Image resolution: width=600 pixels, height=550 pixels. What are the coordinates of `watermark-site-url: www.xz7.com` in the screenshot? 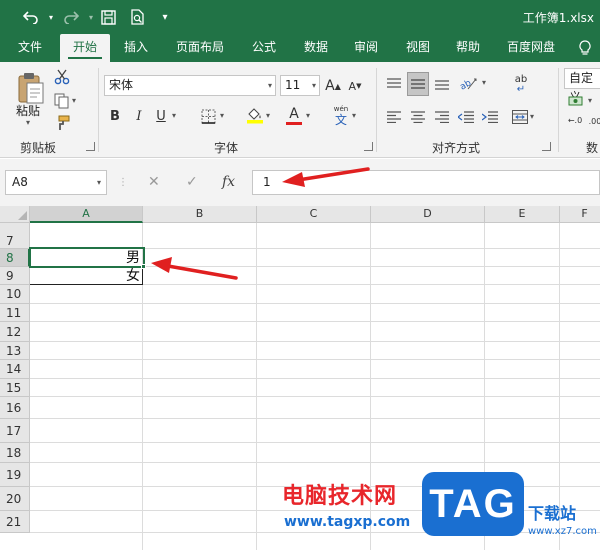 It's located at (562, 531).